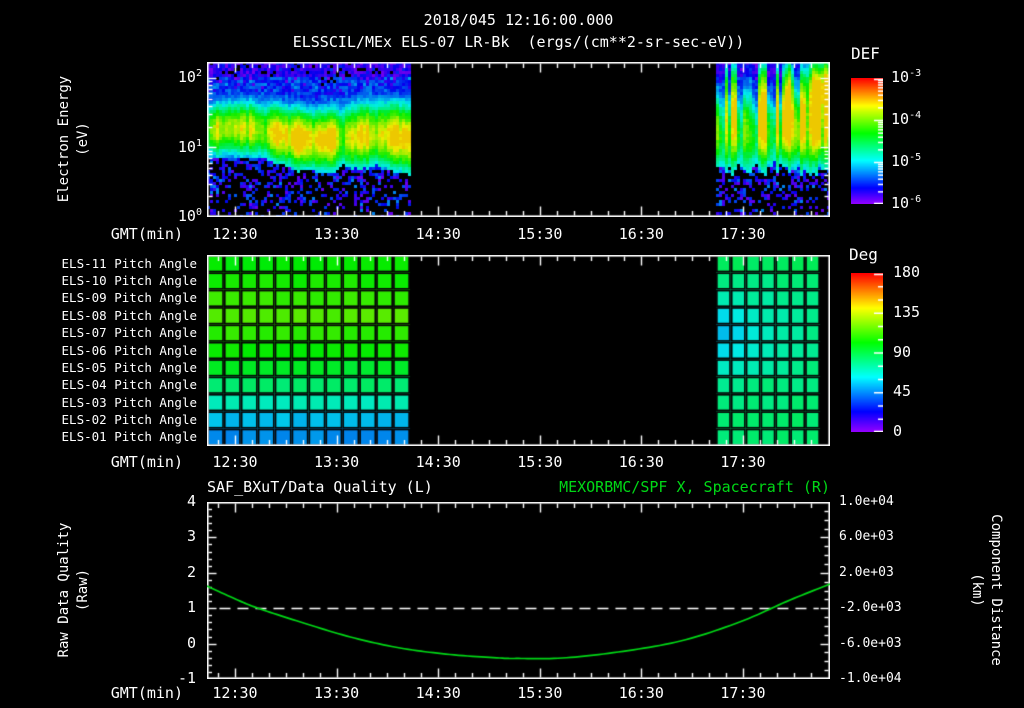 The height and width of the screenshot is (708, 1024). What do you see at coordinates (64, 590) in the screenshot?
I see `y-axis-label-line: Raw Data Quality` at bounding box center [64, 590].